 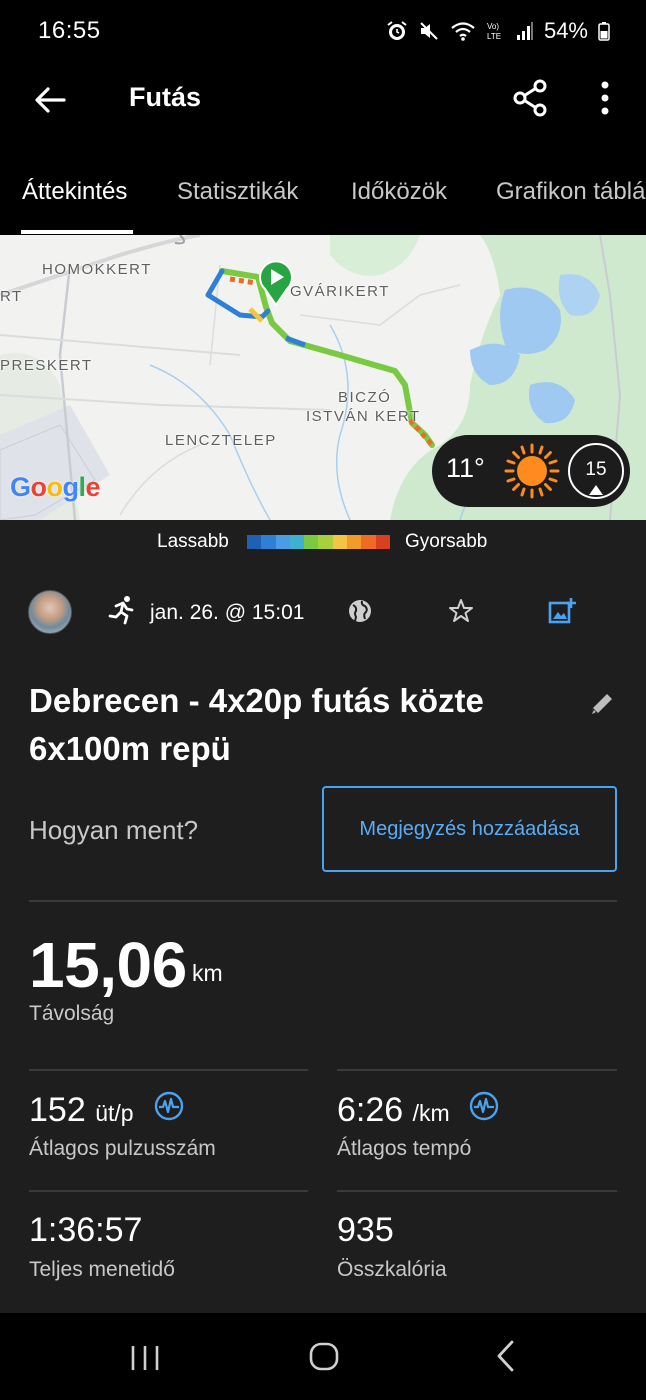 I want to click on feeling-prompt: Hogyan ment?, so click(x=113, y=830).